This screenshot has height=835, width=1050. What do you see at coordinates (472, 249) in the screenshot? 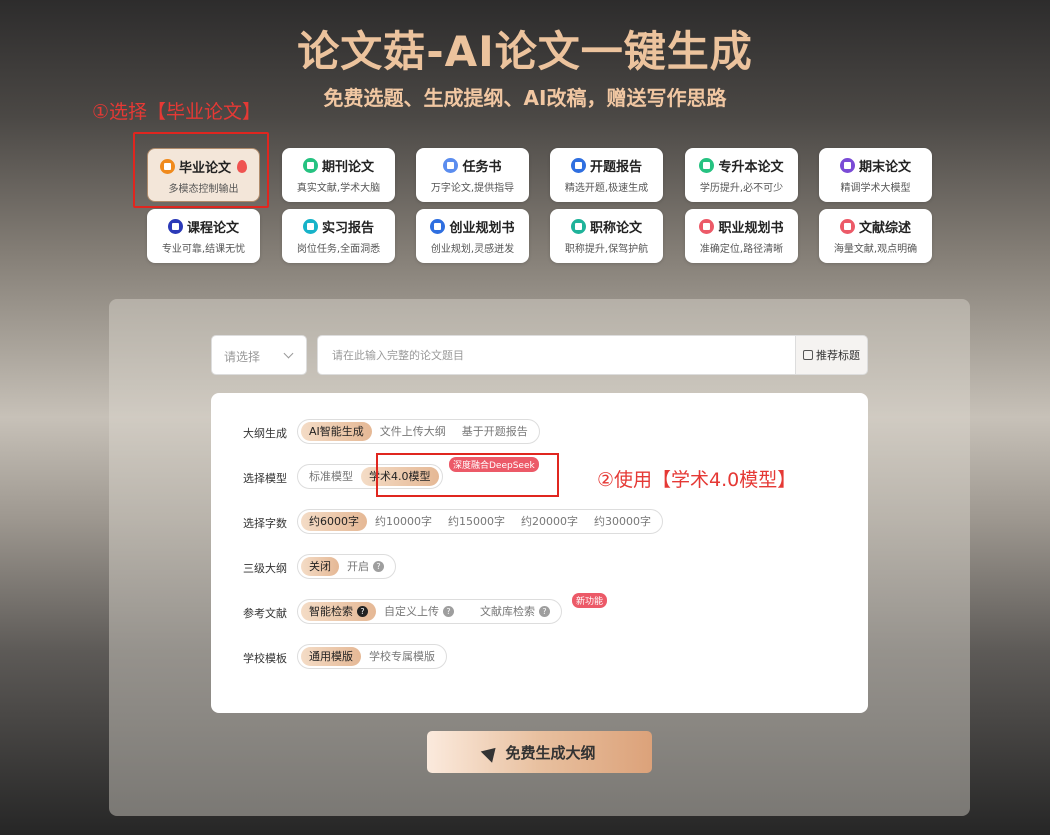
I see `category-desc: 创业规划,灵感迸发` at bounding box center [472, 249].